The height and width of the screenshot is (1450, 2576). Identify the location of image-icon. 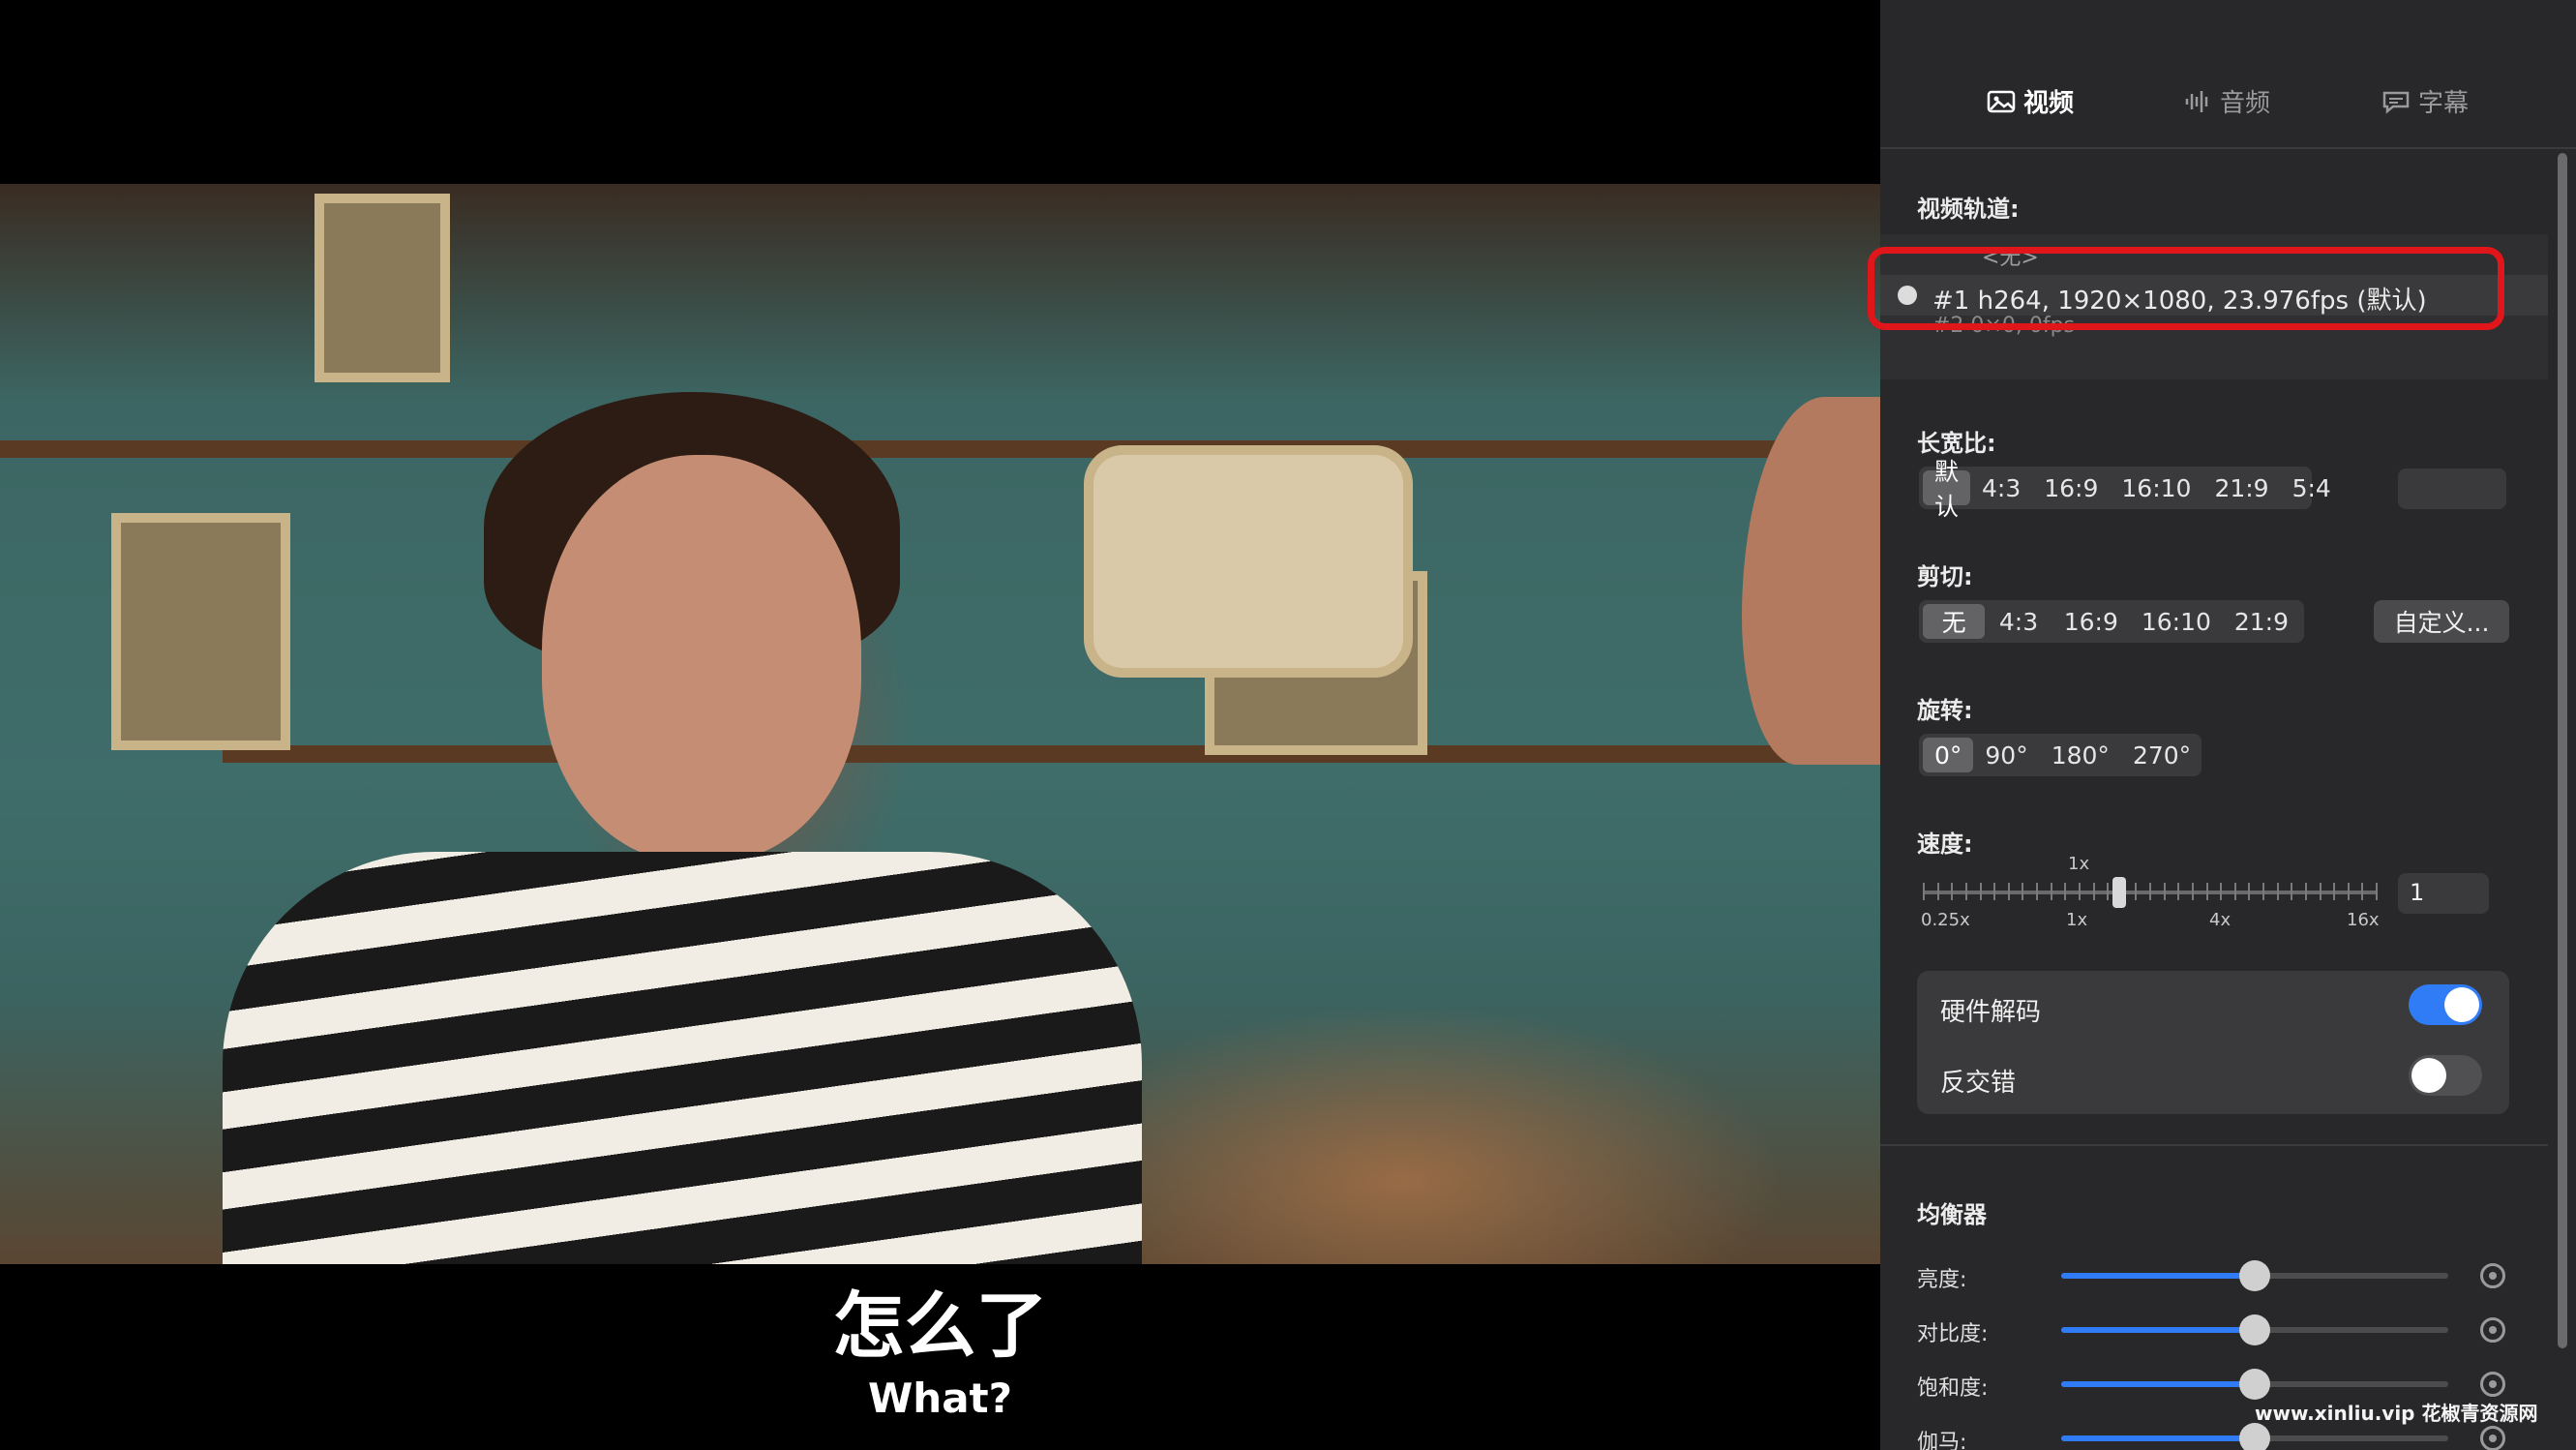
(2001, 101).